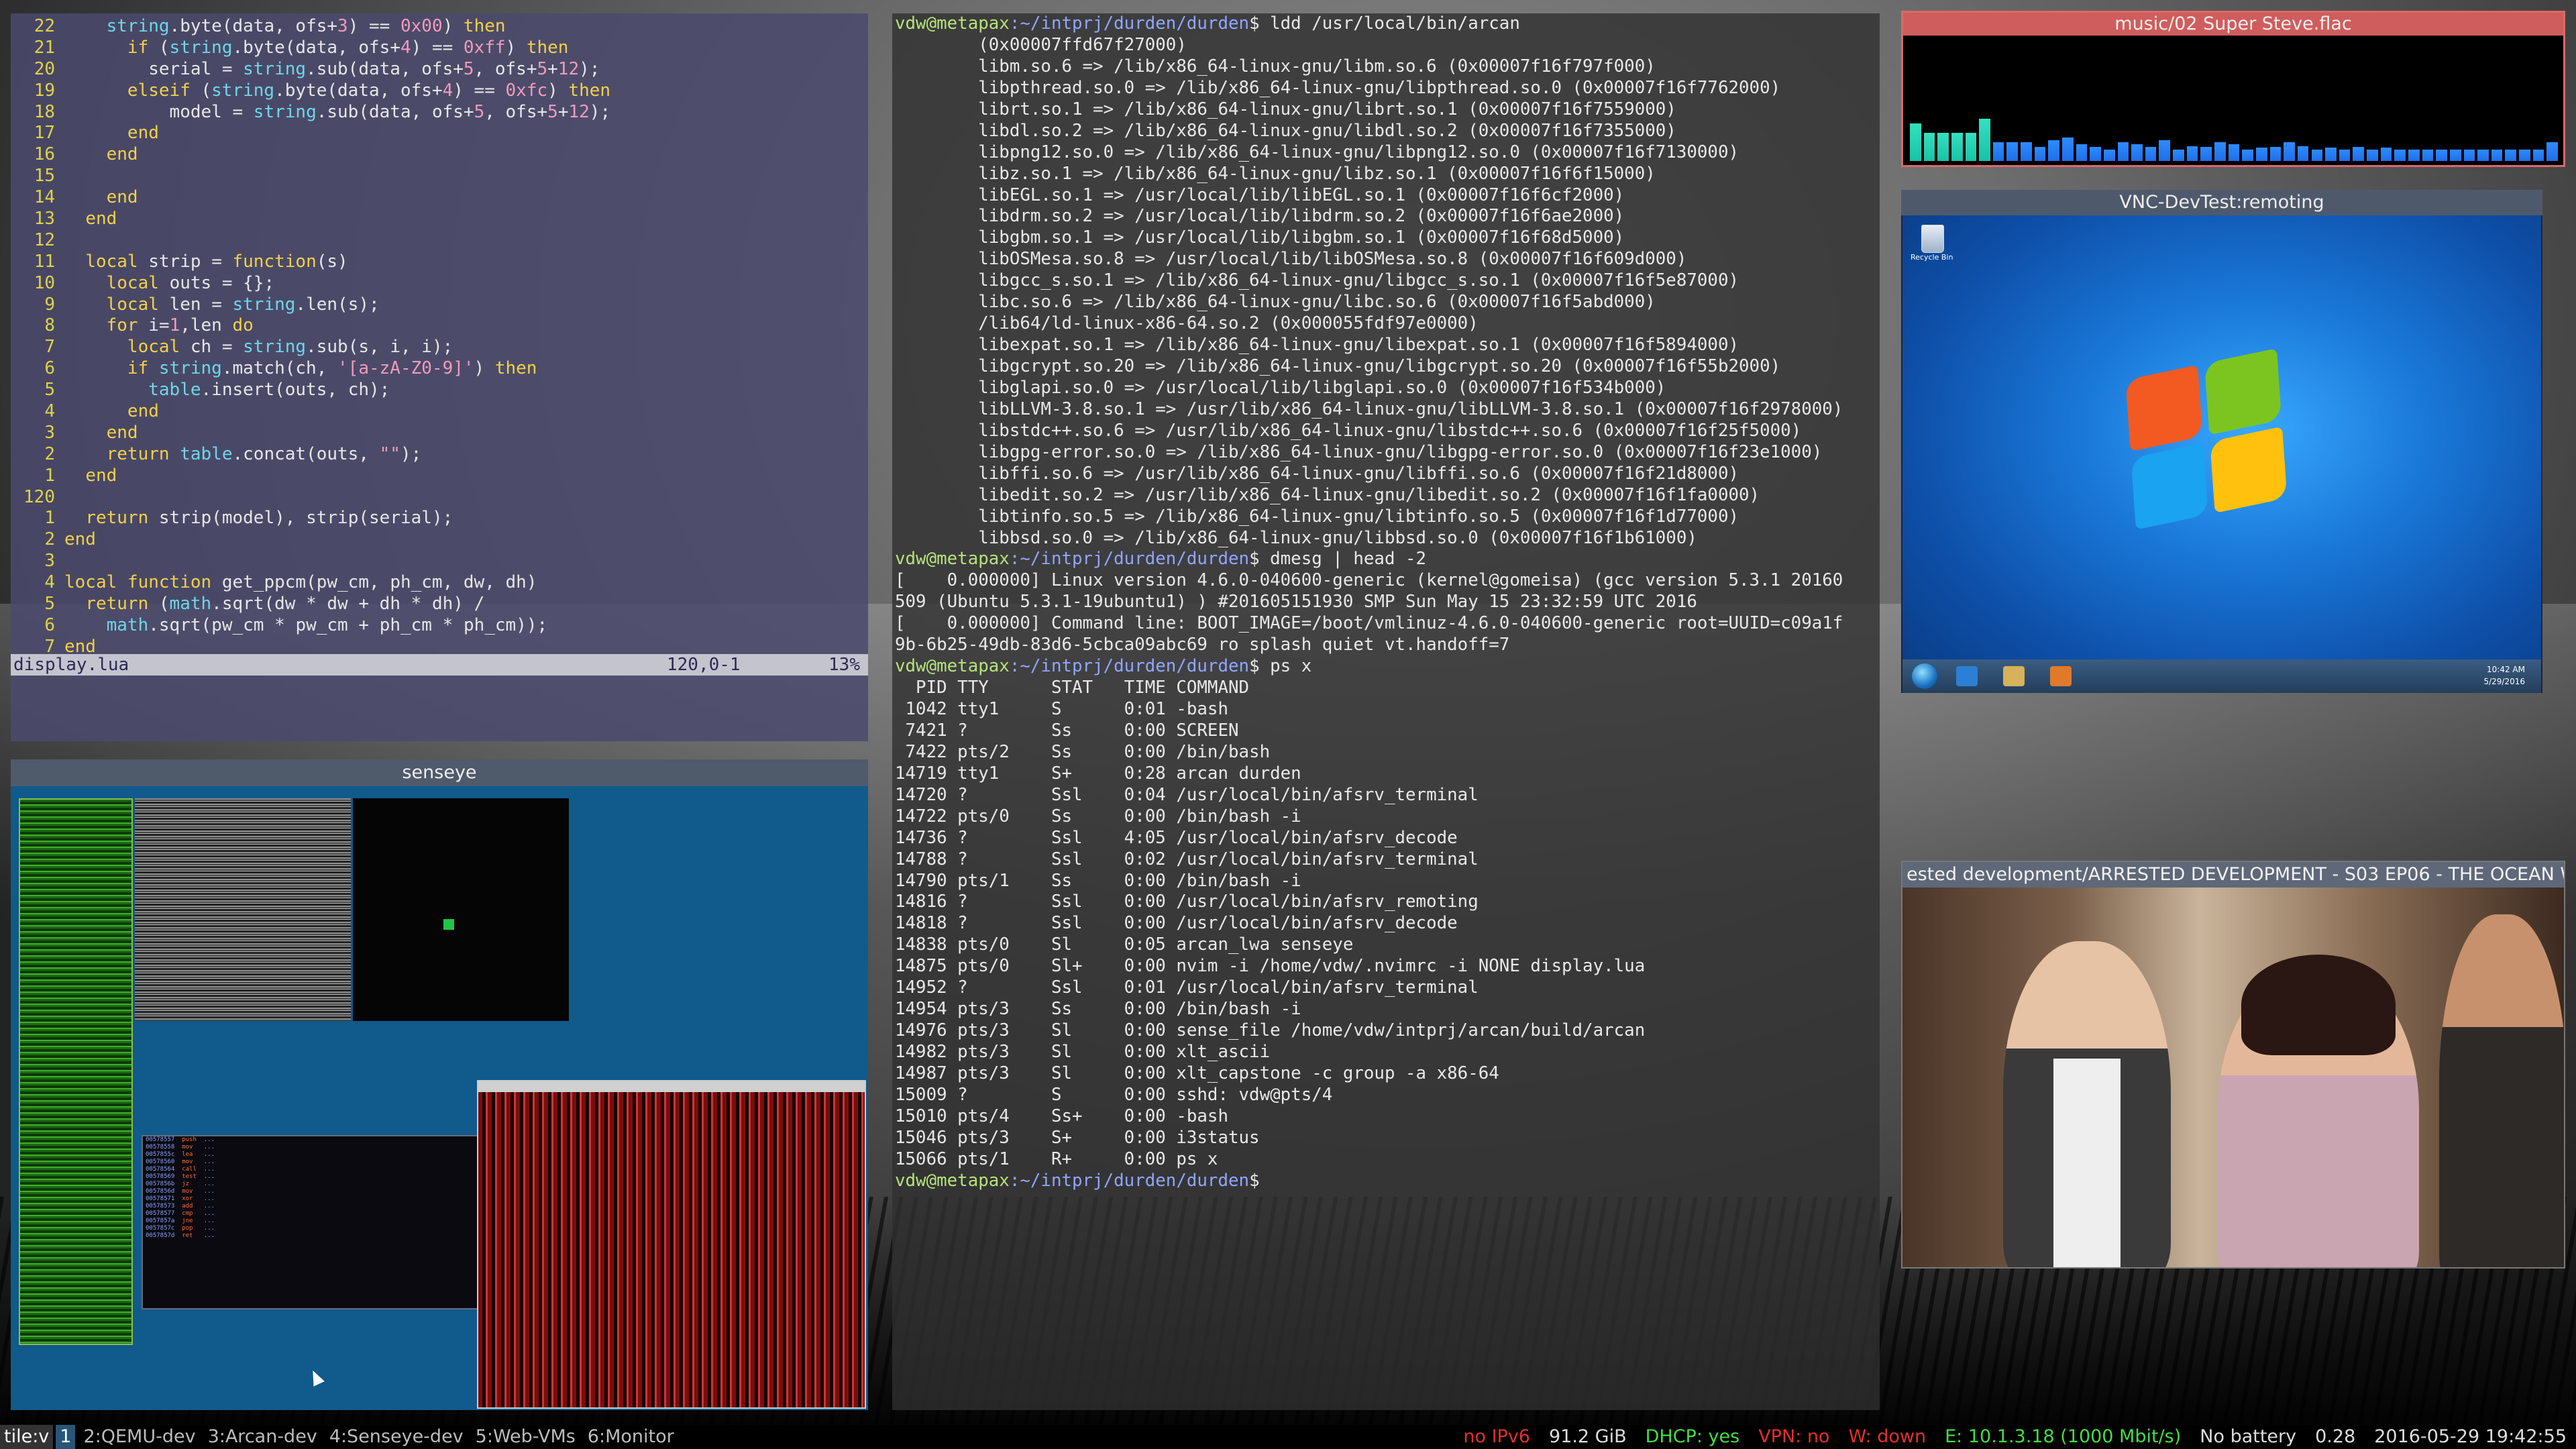 The width and height of the screenshot is (2576, 1449). What do you see at coordinates (44, 90) in the screenshot?
I see `line-number: 19` at bounding box center [44, 90].